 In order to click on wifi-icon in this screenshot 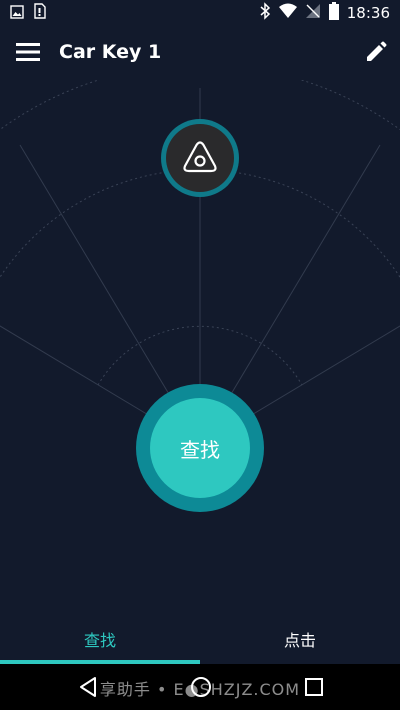, I will do `click(287, 13)`.